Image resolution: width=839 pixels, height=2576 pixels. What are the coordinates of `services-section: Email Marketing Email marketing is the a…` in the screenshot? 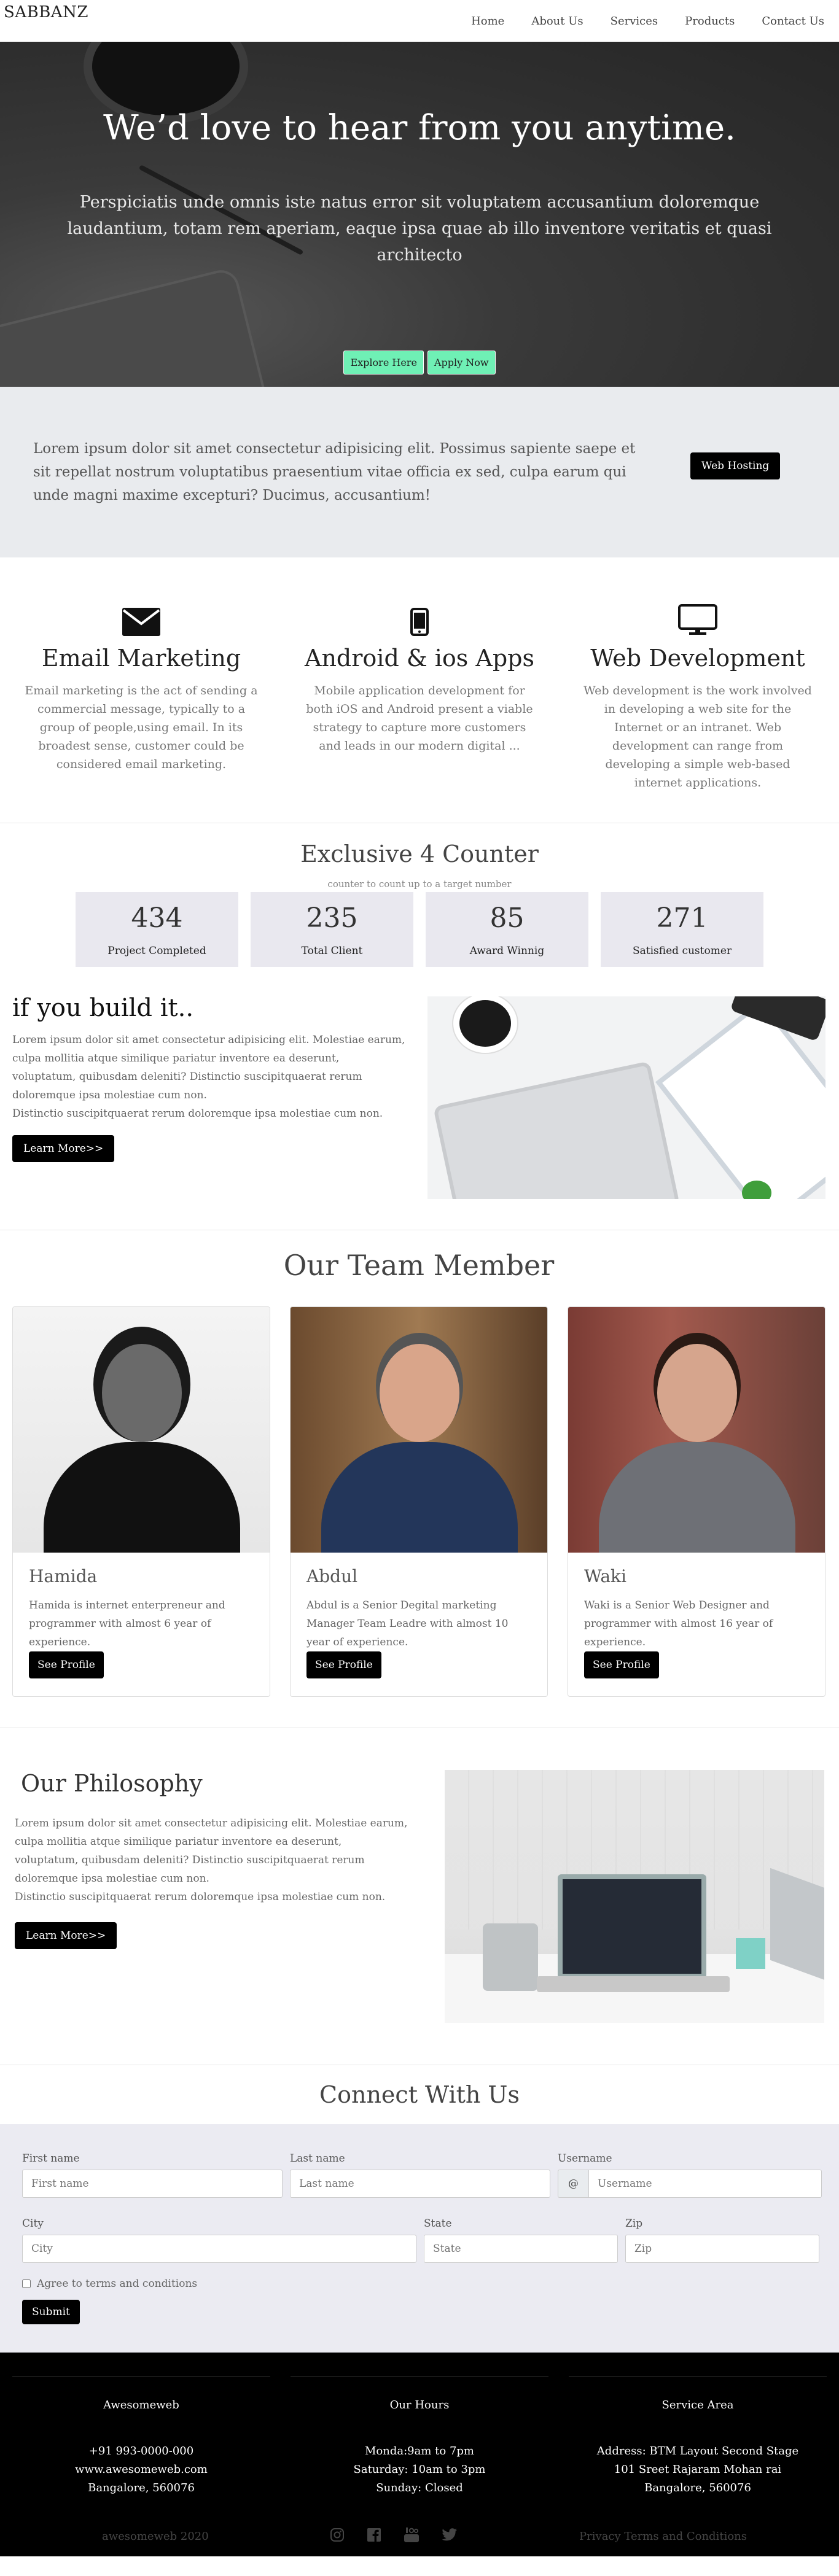 It's located at (419, 690).